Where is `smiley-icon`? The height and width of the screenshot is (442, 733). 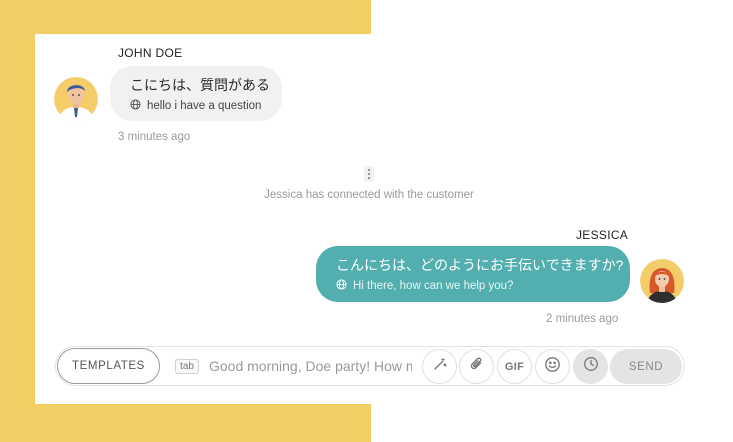
smiley-icon is located at coordinates (552, 367).